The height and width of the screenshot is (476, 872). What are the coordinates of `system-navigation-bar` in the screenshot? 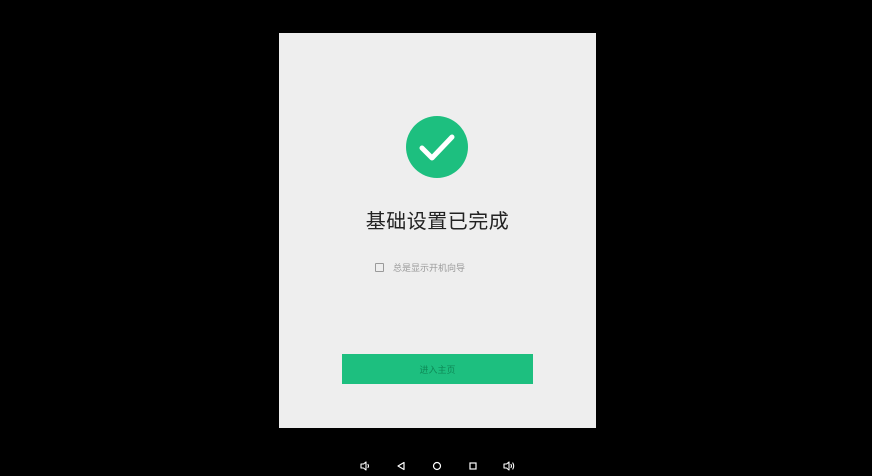 It's located at (436, 465).